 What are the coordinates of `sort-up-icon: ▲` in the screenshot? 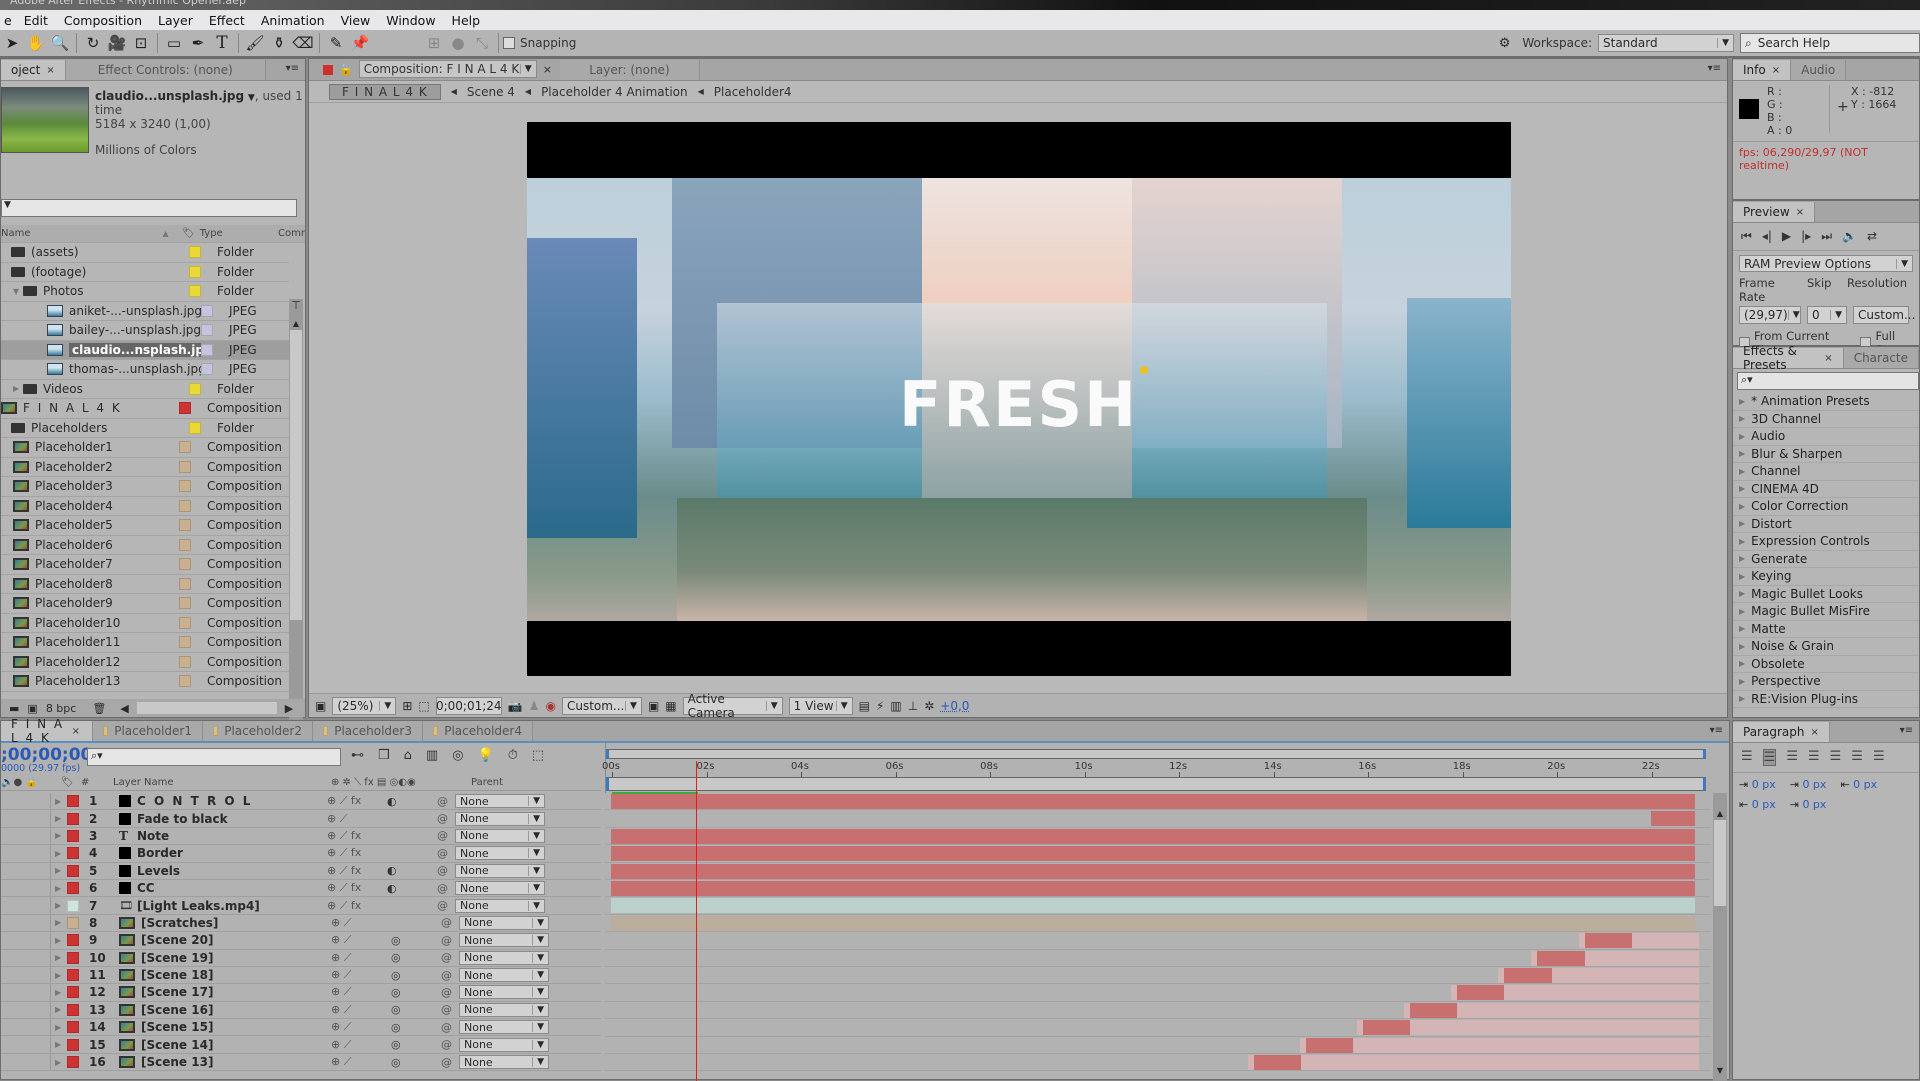 It's located at (173, 233).